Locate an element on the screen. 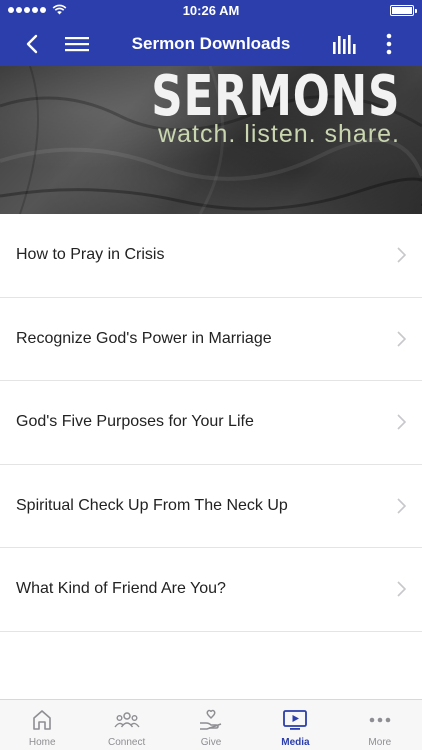  sermon-list-item: What Kind of Friend Are You? is located at coordinates (211, 590).